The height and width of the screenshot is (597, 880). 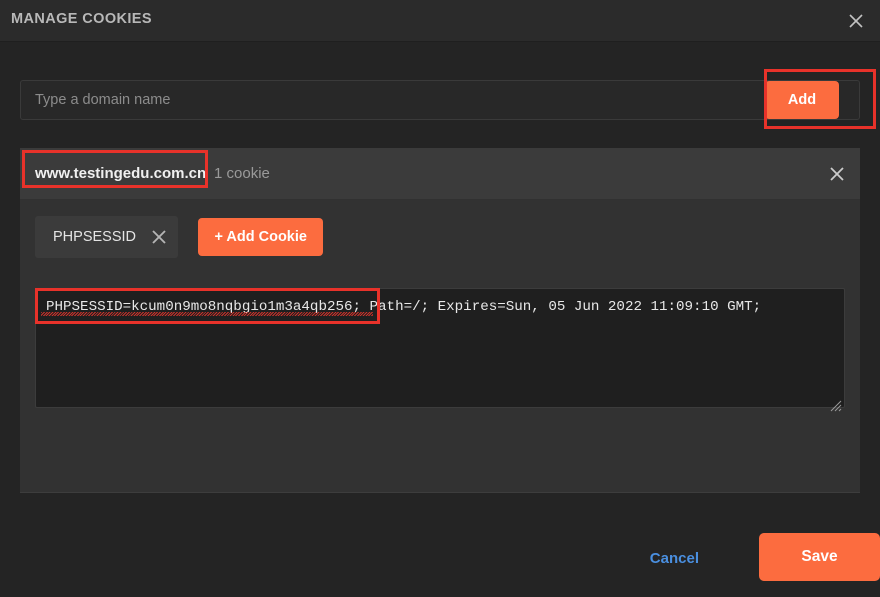 I want to click on cookie-chip-row: PHPSESSID + Add Cookie, so click(x=179, y=237).